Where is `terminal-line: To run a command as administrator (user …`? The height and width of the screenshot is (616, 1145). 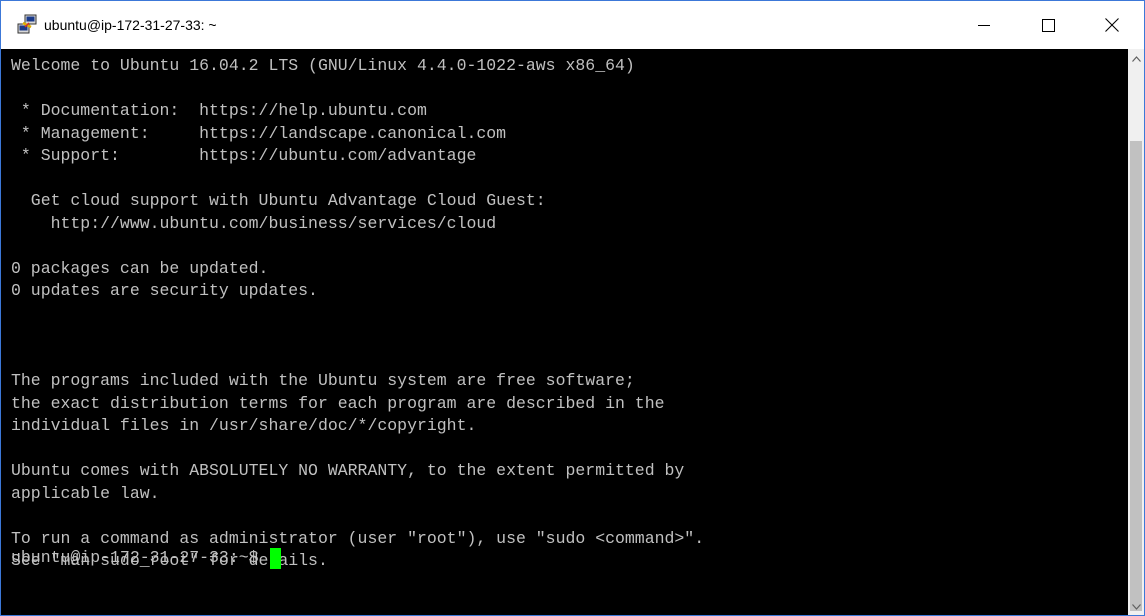
terminal-line: To run a command as administrator (user … is located at coordinates (358, 538).